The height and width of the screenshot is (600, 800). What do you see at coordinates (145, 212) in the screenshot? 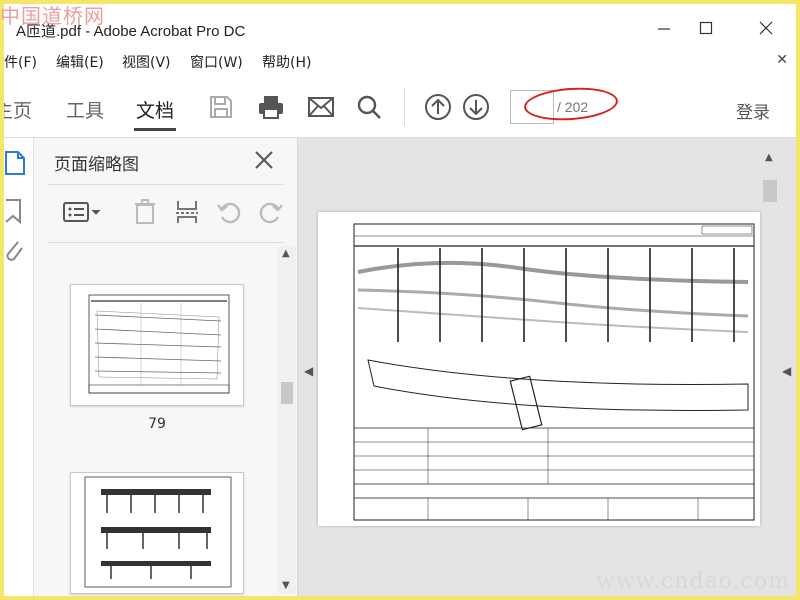
I see `delete-page-icon` at bounding box center [145, 212].